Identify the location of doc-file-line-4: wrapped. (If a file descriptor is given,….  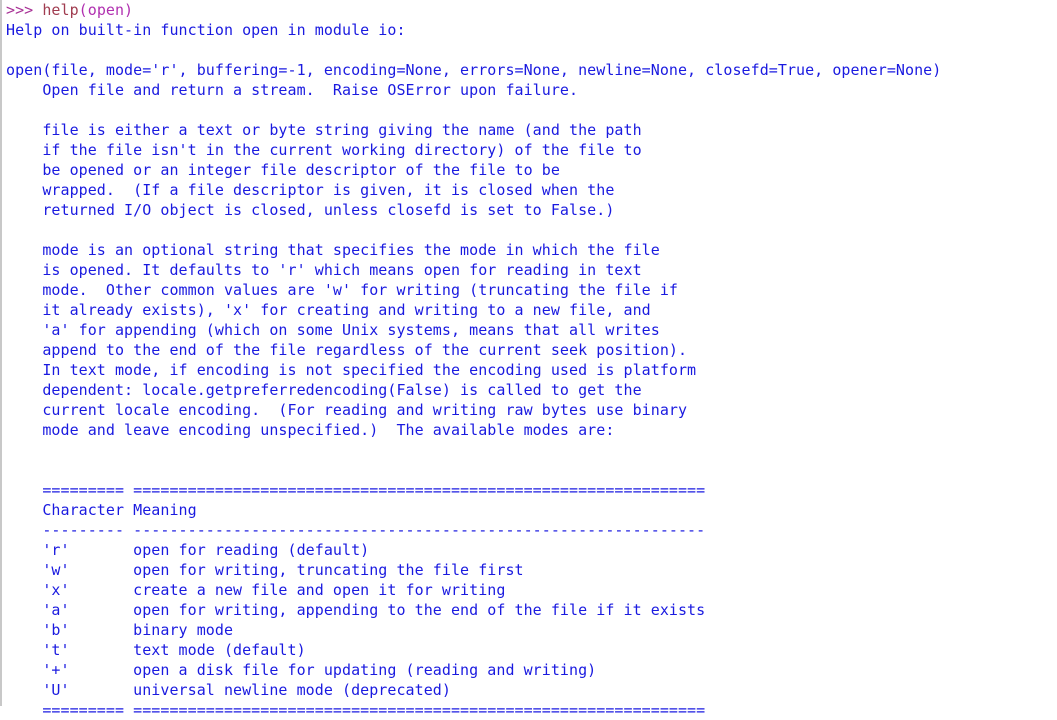
(310, 190).